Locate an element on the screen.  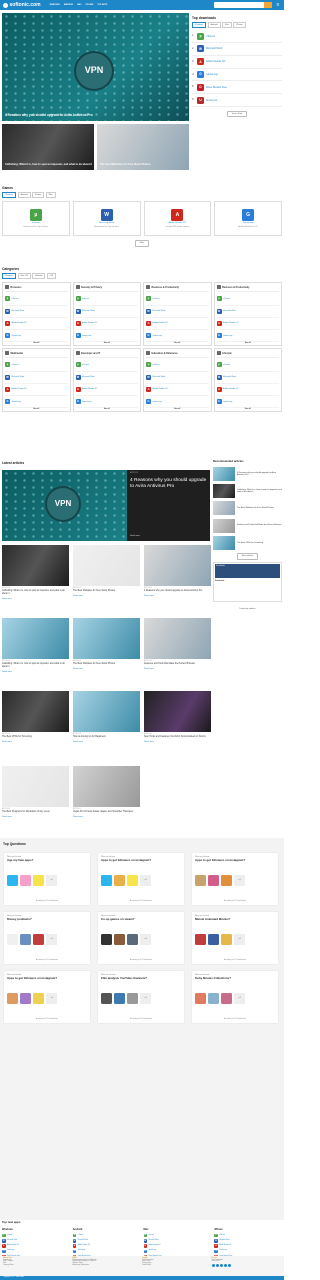
recommended-item: The Best VPNs for Torrenting is located at coordinates (247, 542).